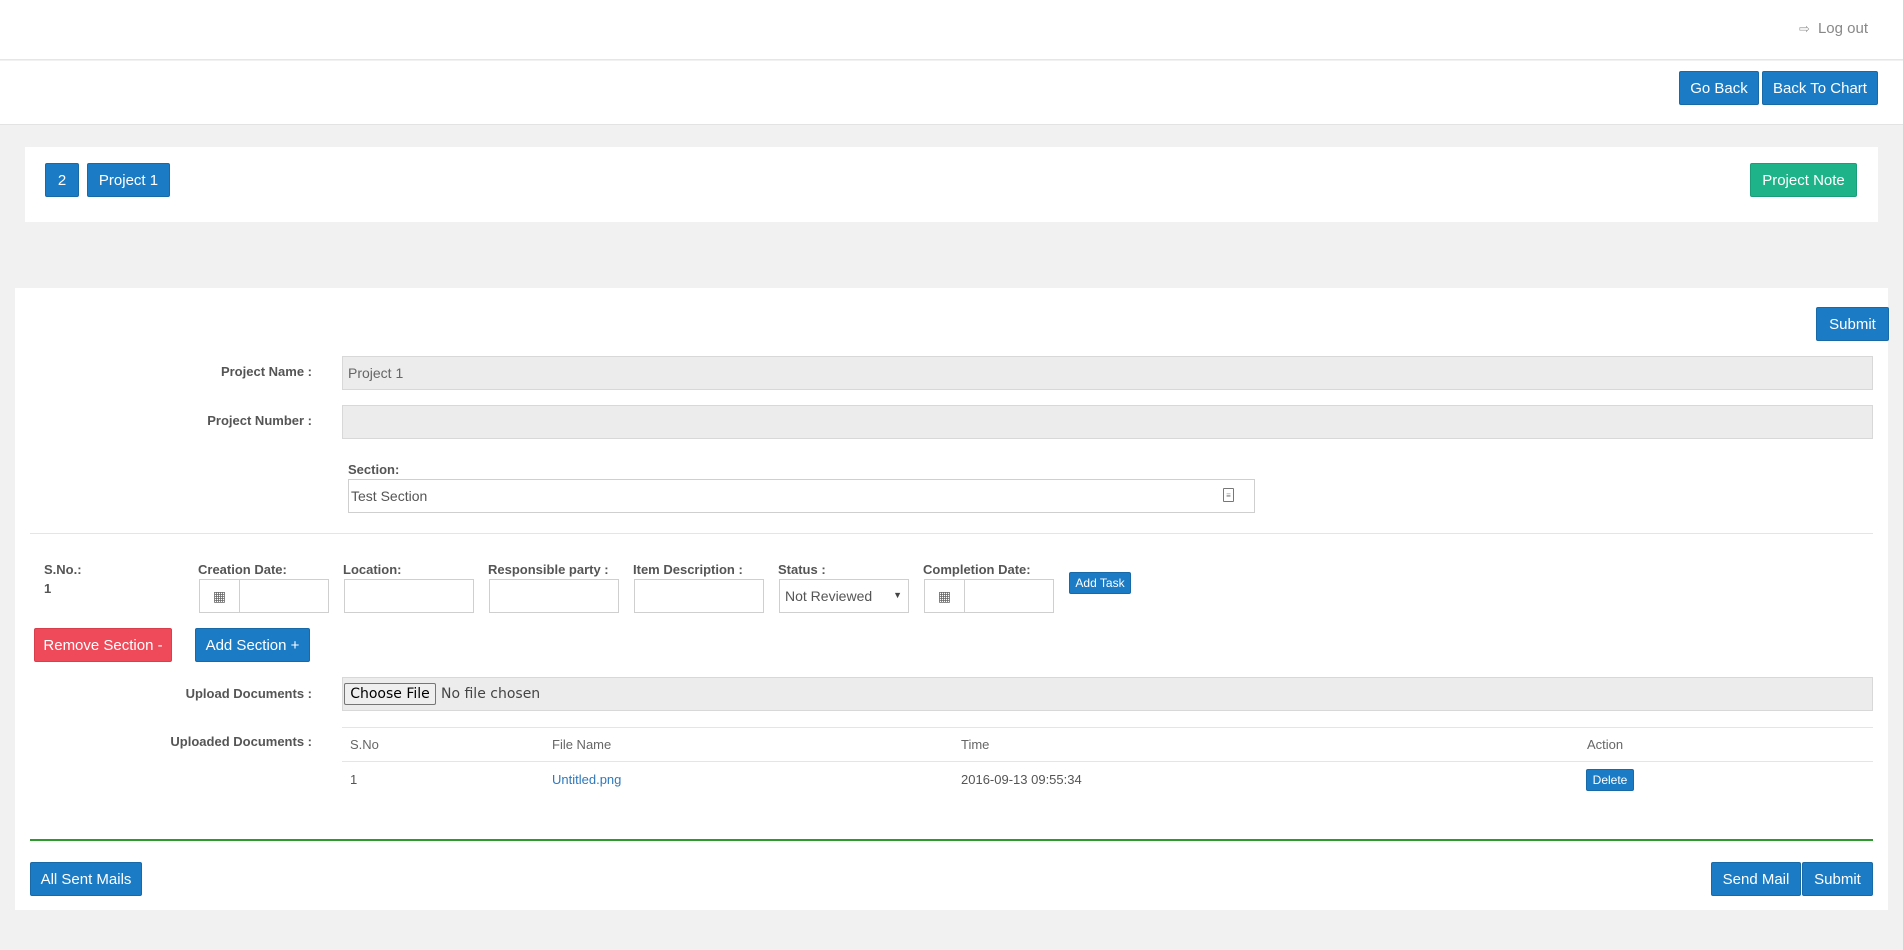  What do you see at coordinates (1842, 28) in the screenshot?
I see `logout-label: Log out` at bounding box center [1842, 28].